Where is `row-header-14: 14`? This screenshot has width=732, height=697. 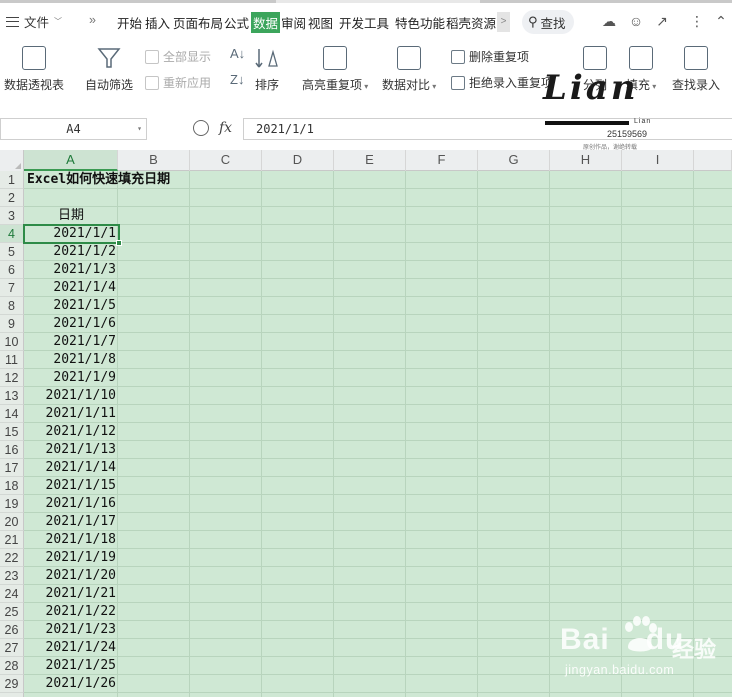
row-header-14: 14 is located at coordinates (12, 414).